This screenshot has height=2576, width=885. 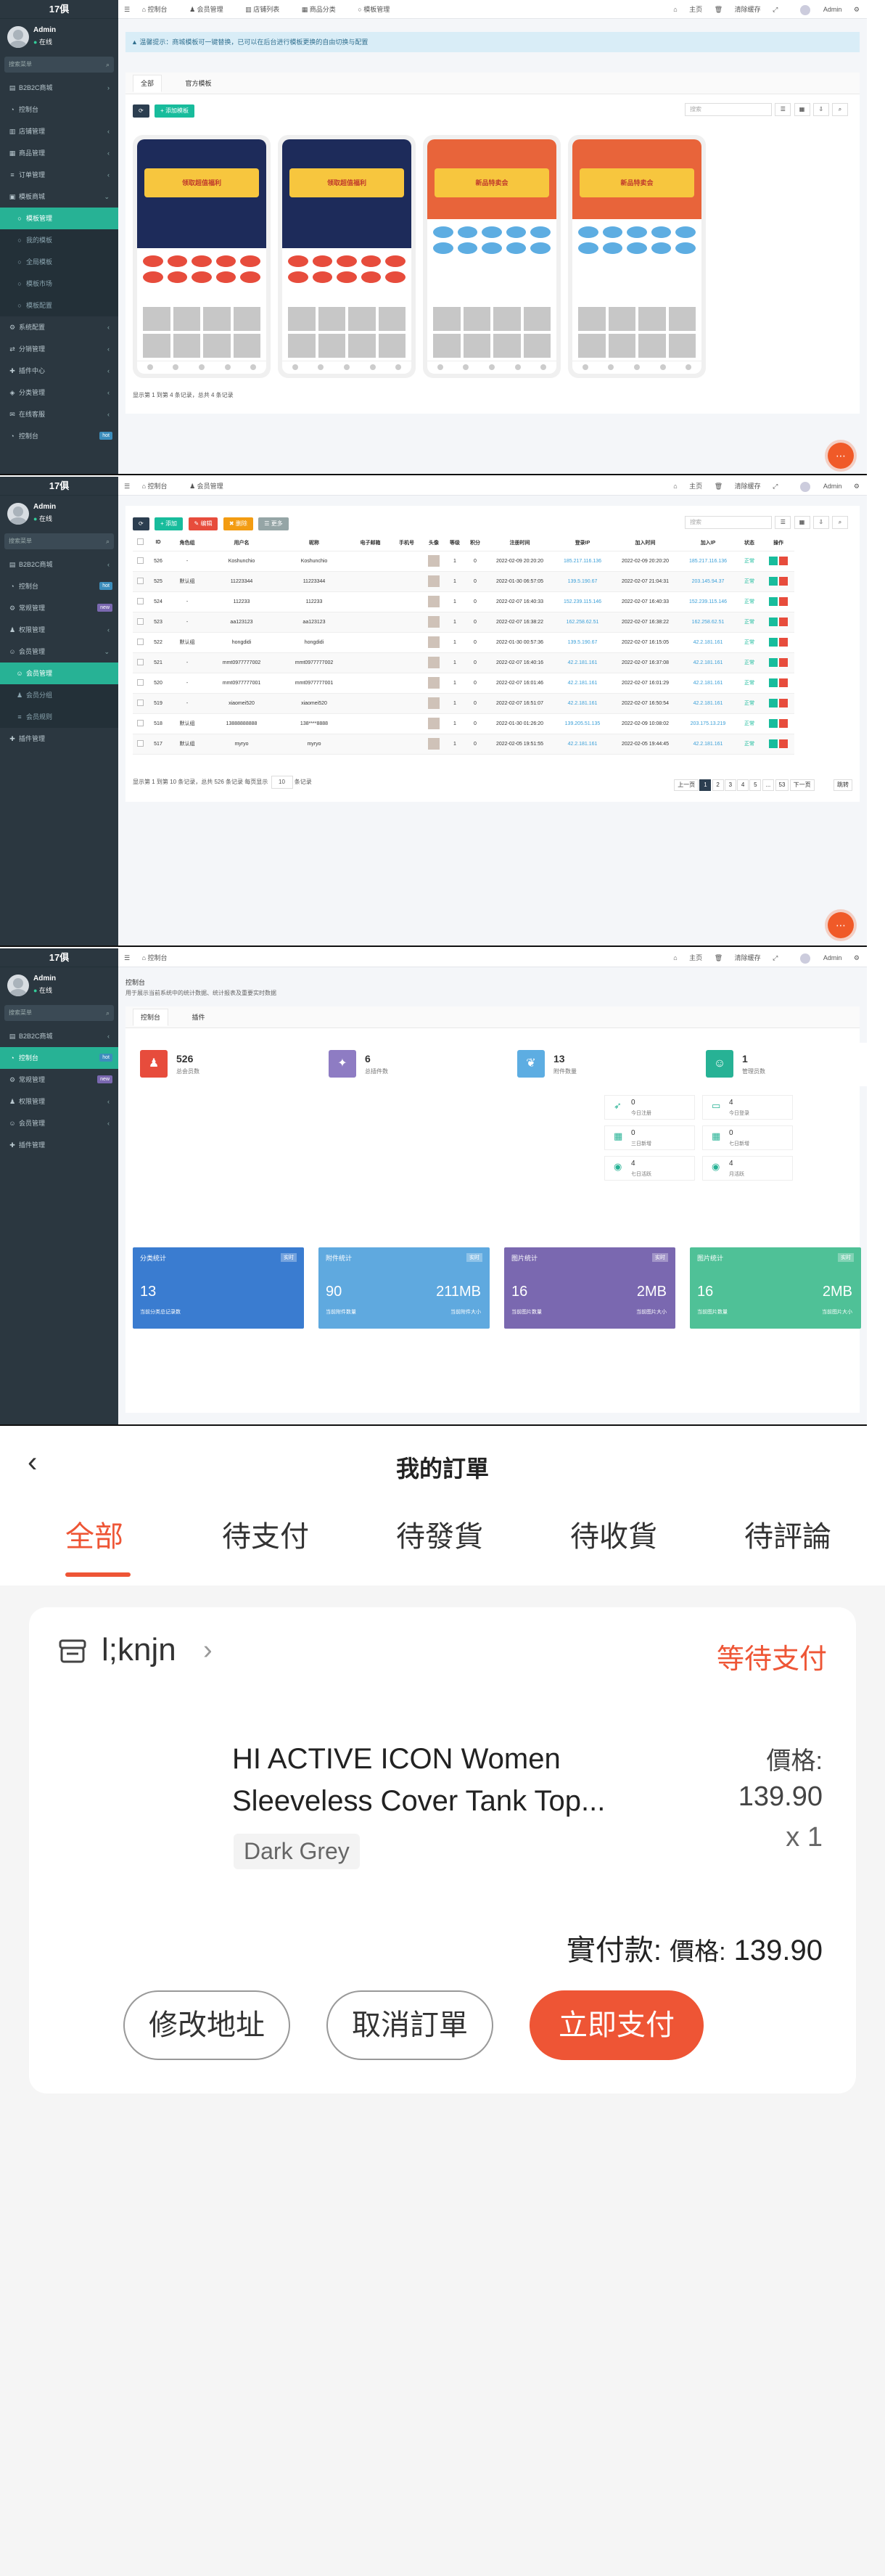 I want to click on sidebar-item-template-config: ○ 模板配置, so click(x=59, y=305).